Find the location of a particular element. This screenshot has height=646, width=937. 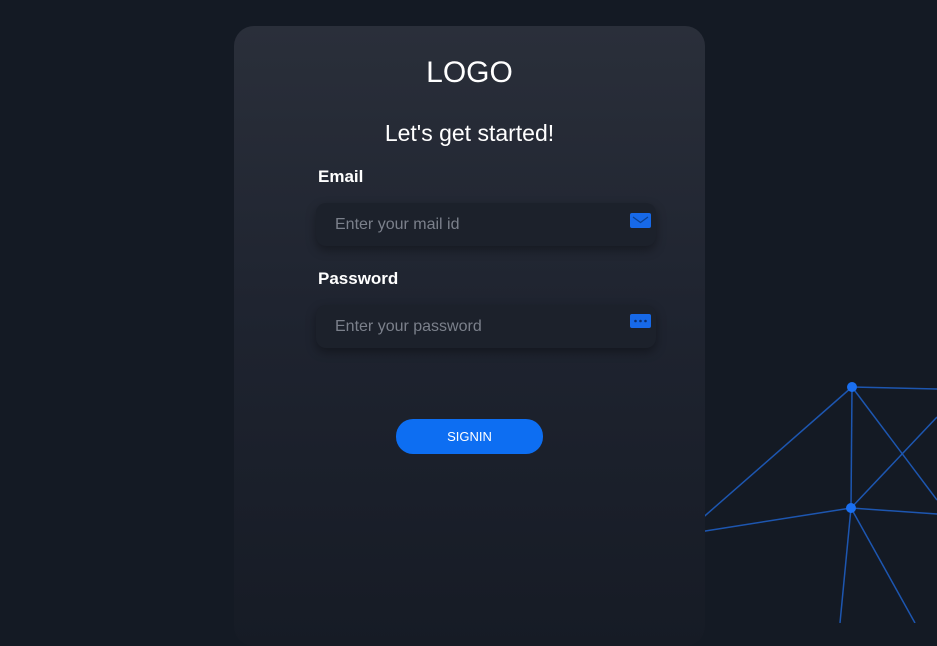

email-input is located at coordinates (461, 224).